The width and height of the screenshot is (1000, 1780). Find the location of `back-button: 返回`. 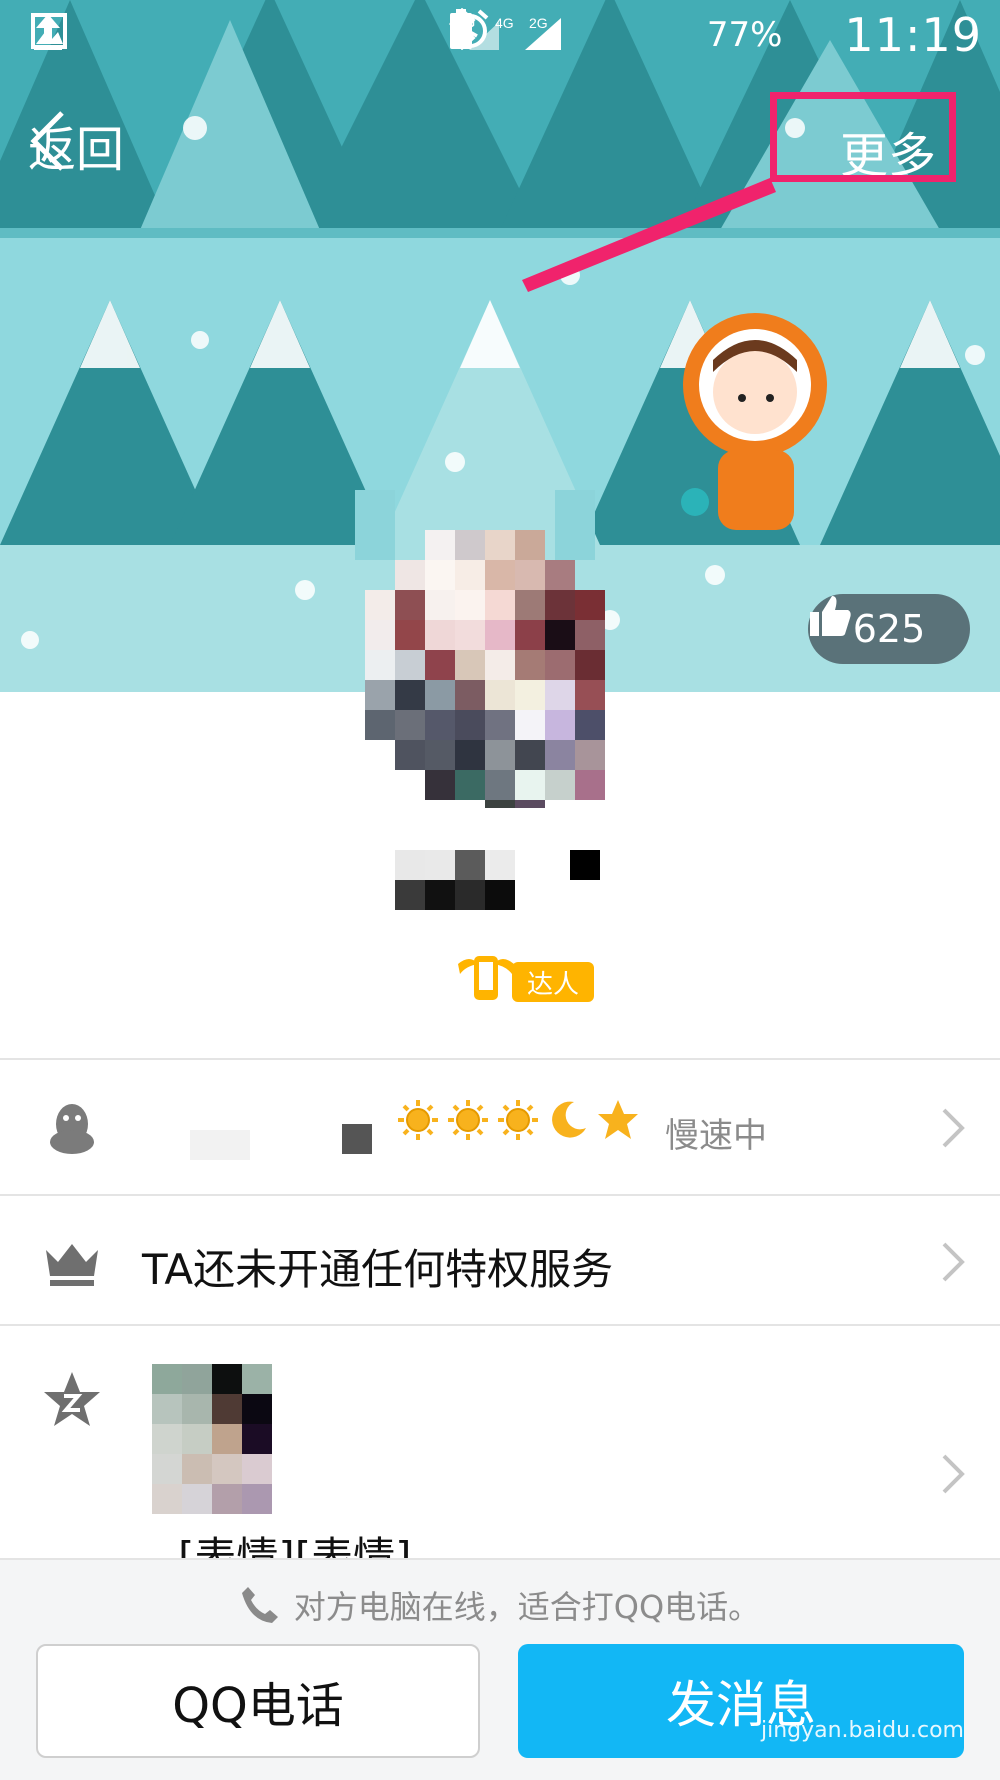

back-button: 返回 is located at coordinates (76, 145).